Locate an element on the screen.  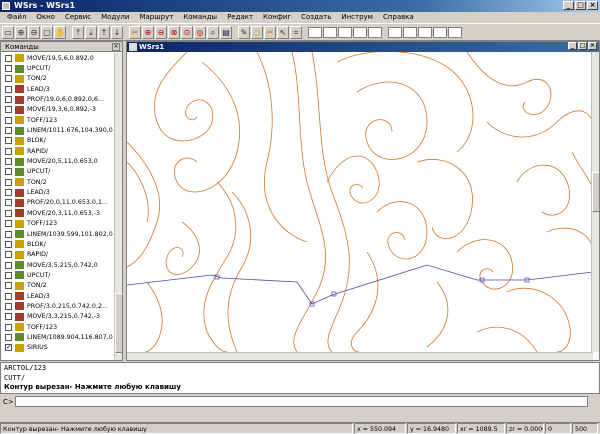
menu-item: Окно is located at coordinates (45, 17).